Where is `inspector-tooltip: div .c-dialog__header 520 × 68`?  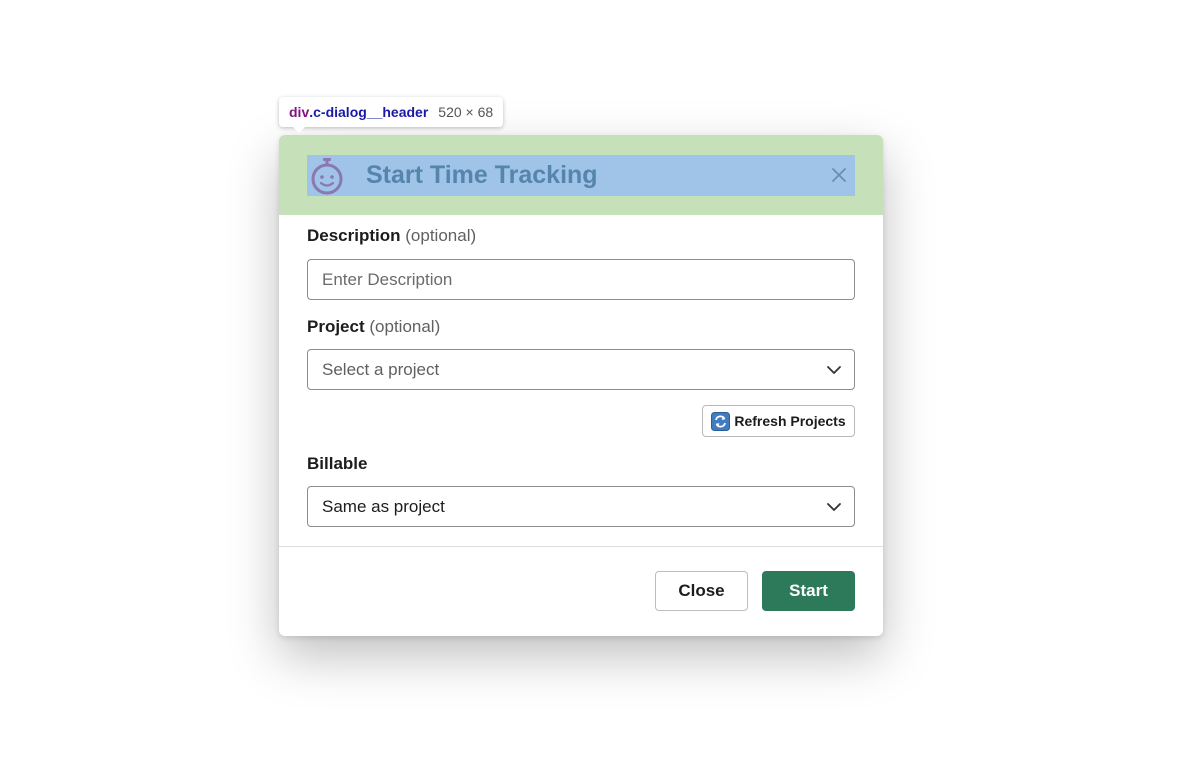 inspector-tooltip: div .c-dialog__header 520 × 68 is located at coordinates (391, 115).